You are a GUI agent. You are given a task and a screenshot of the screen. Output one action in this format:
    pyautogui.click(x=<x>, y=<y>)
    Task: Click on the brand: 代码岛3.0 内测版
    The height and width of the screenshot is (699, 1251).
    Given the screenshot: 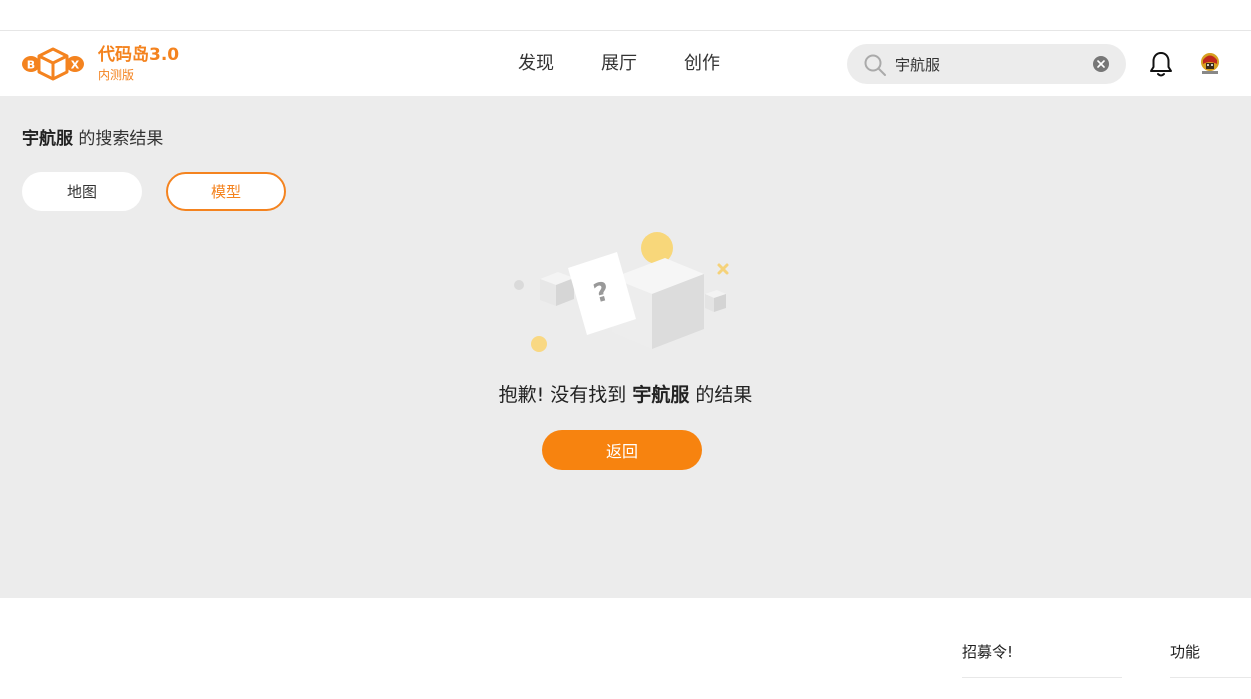 What is the action you would take?
    pyautogui.click(x=138, y=64)
    